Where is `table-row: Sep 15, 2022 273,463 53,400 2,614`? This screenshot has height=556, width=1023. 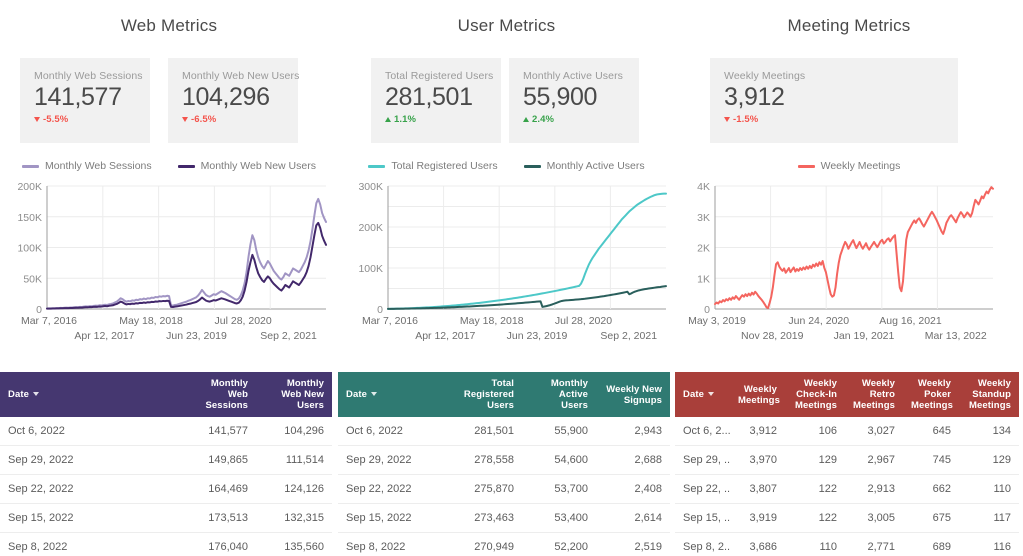
table-row: Sep 15, 2022 273,463 53,400 2,614 is located at coordinates (504, 518).